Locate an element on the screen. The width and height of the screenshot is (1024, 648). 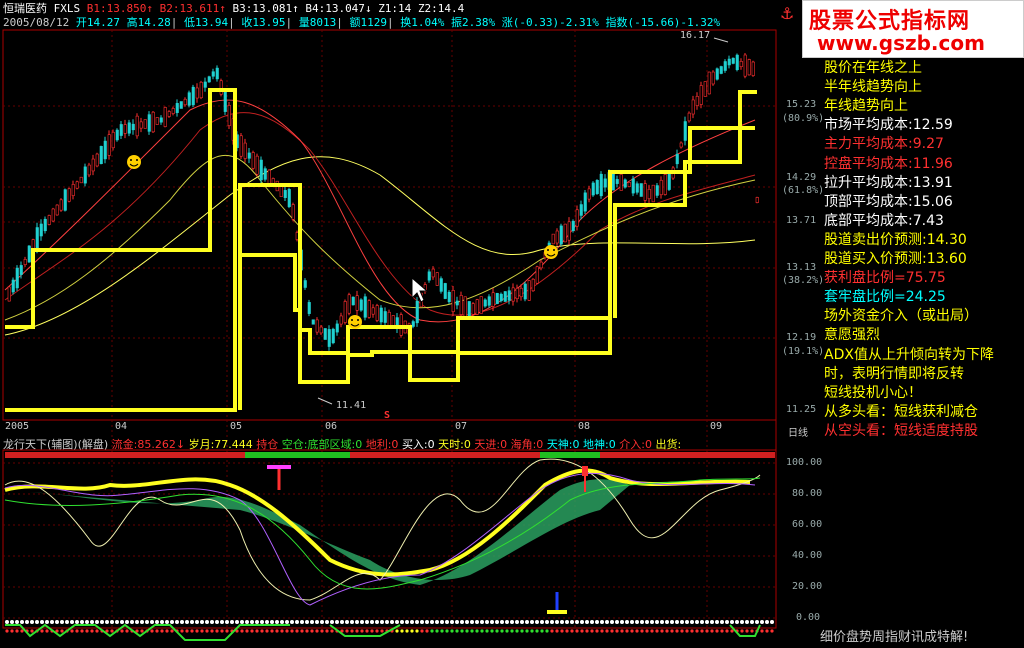
turnover-value: 换1.04% is located at coordinates (422, 22).